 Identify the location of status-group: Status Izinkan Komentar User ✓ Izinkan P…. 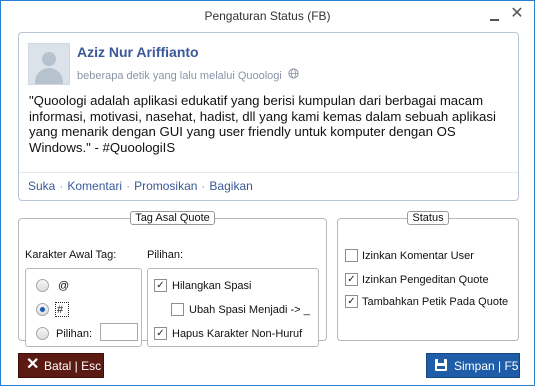
(428, 276).